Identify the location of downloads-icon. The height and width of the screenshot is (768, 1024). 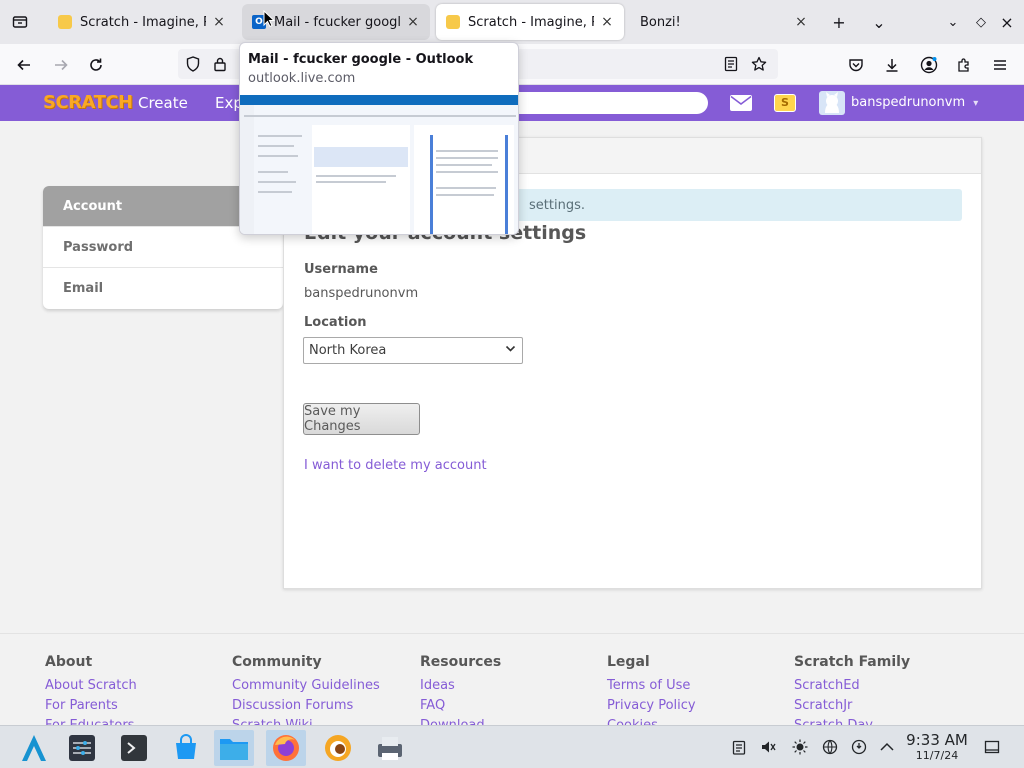
(892, 65).